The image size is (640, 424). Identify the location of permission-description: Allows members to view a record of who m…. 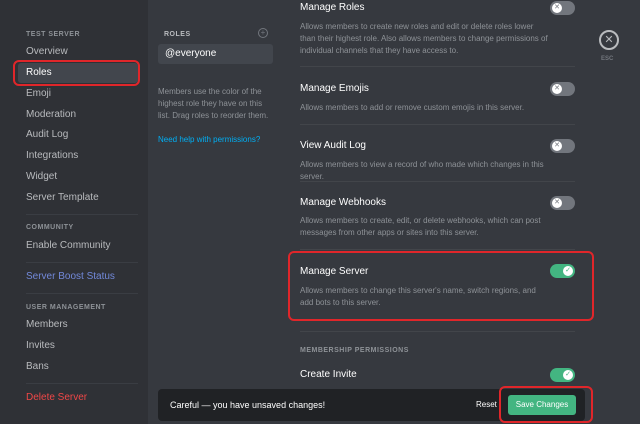
(422, 170).